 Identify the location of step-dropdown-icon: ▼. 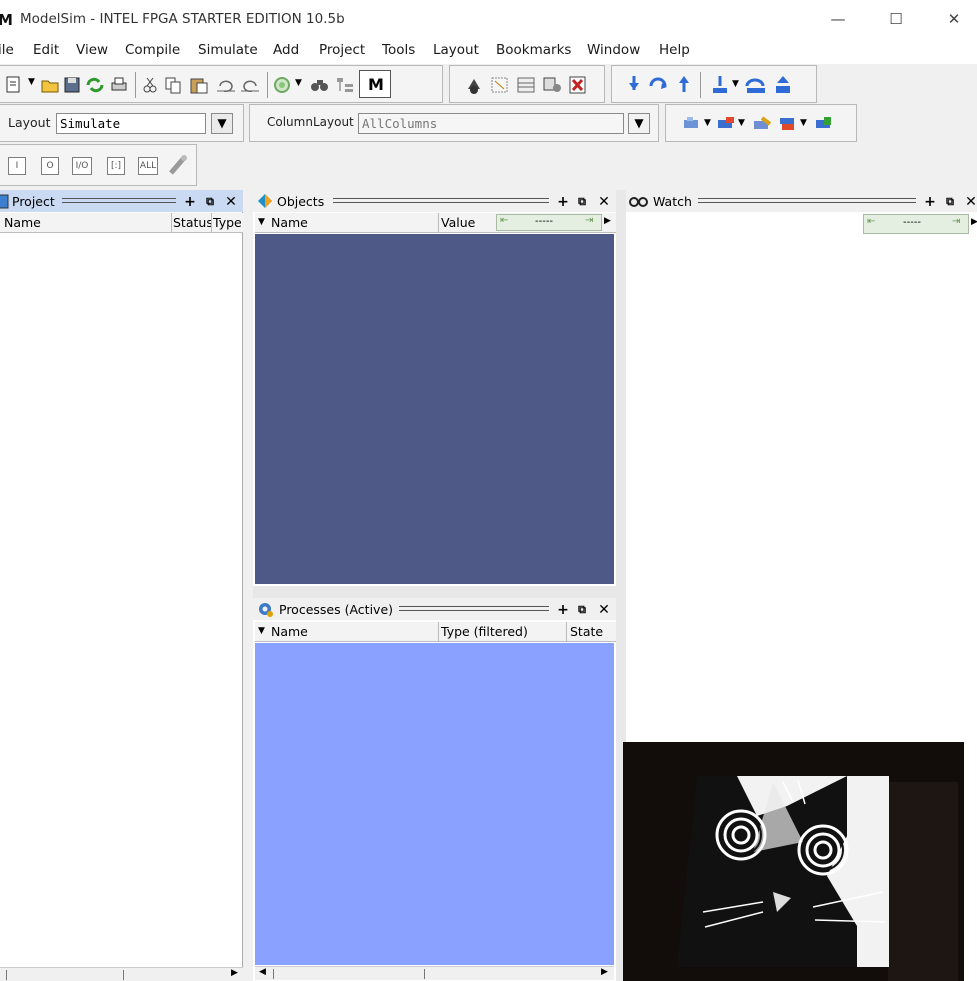
(735, 84).